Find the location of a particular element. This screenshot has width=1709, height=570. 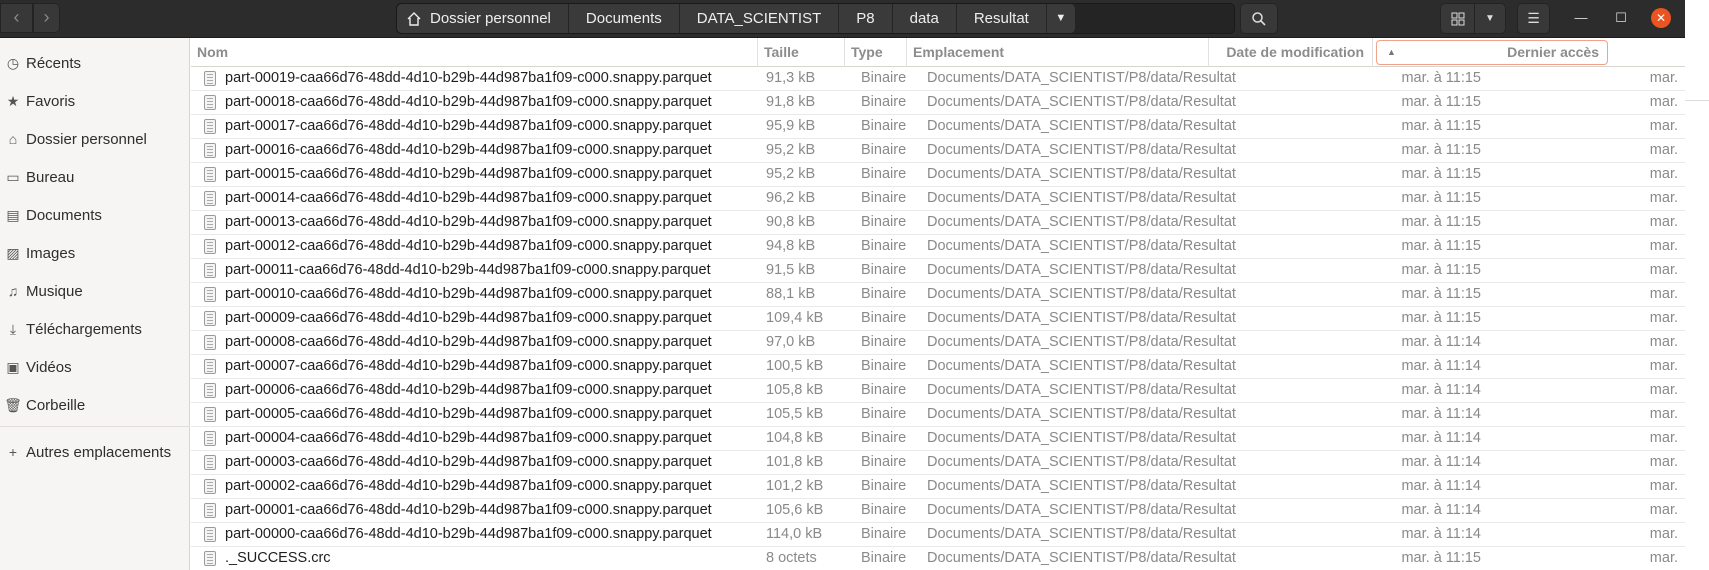

column-header-size: Taille is located at coordinates (801, 52).